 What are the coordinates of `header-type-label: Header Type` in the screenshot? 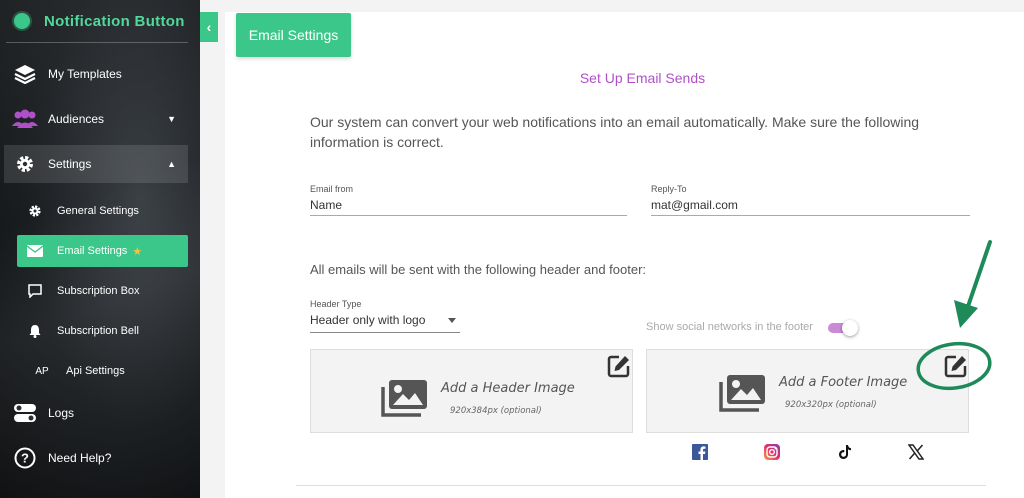 It's located at (336, 304).